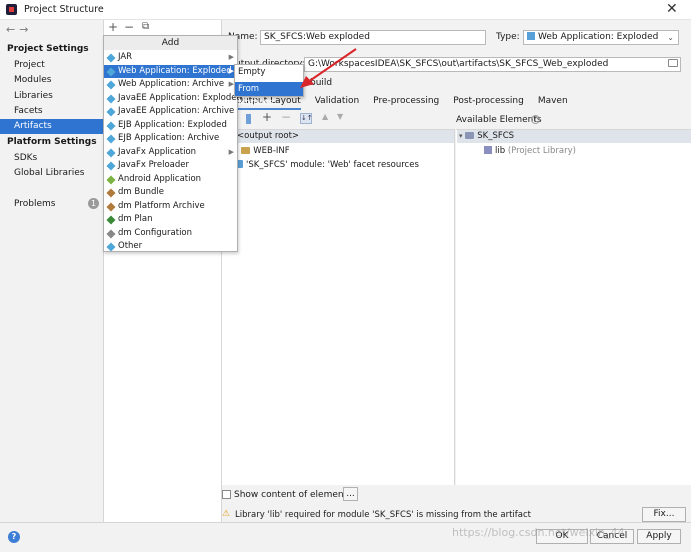 This screenshot has width=691, height=552. What do you see at coordinates (673, 63) in the screenshot?
I see `folder-browse-icon` at bounding box center [673, 63].